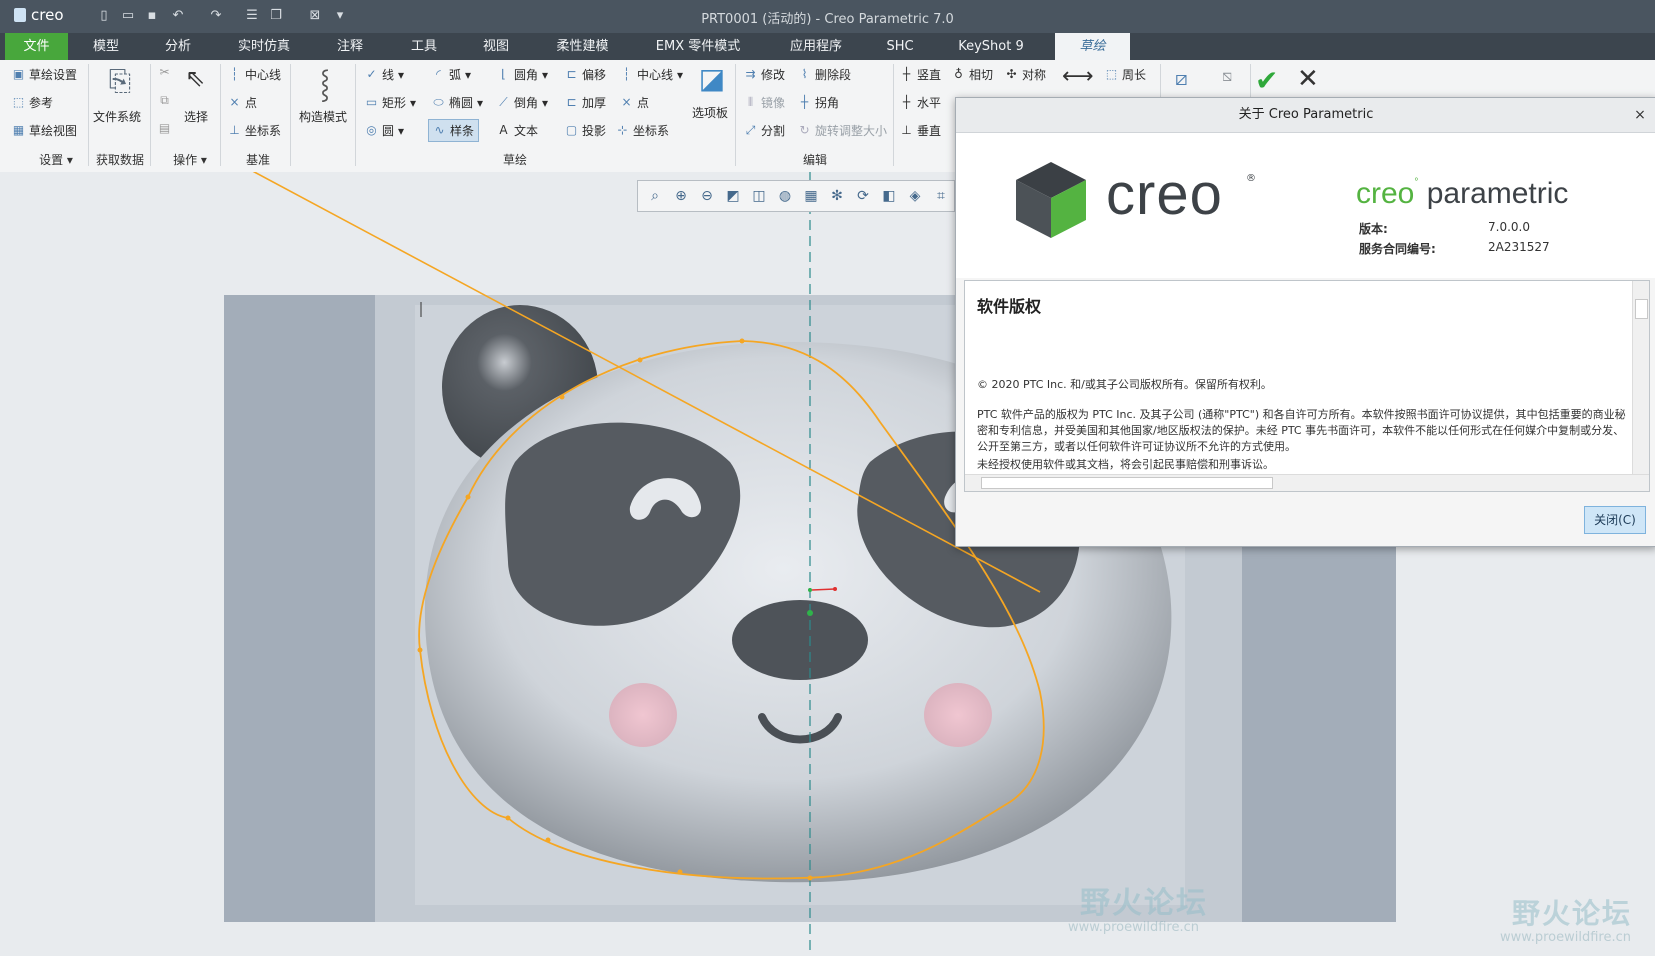 This screenshot has height=956, width=1655. I want to click on modify-button: ⇉ 修改, so click(764, 74).